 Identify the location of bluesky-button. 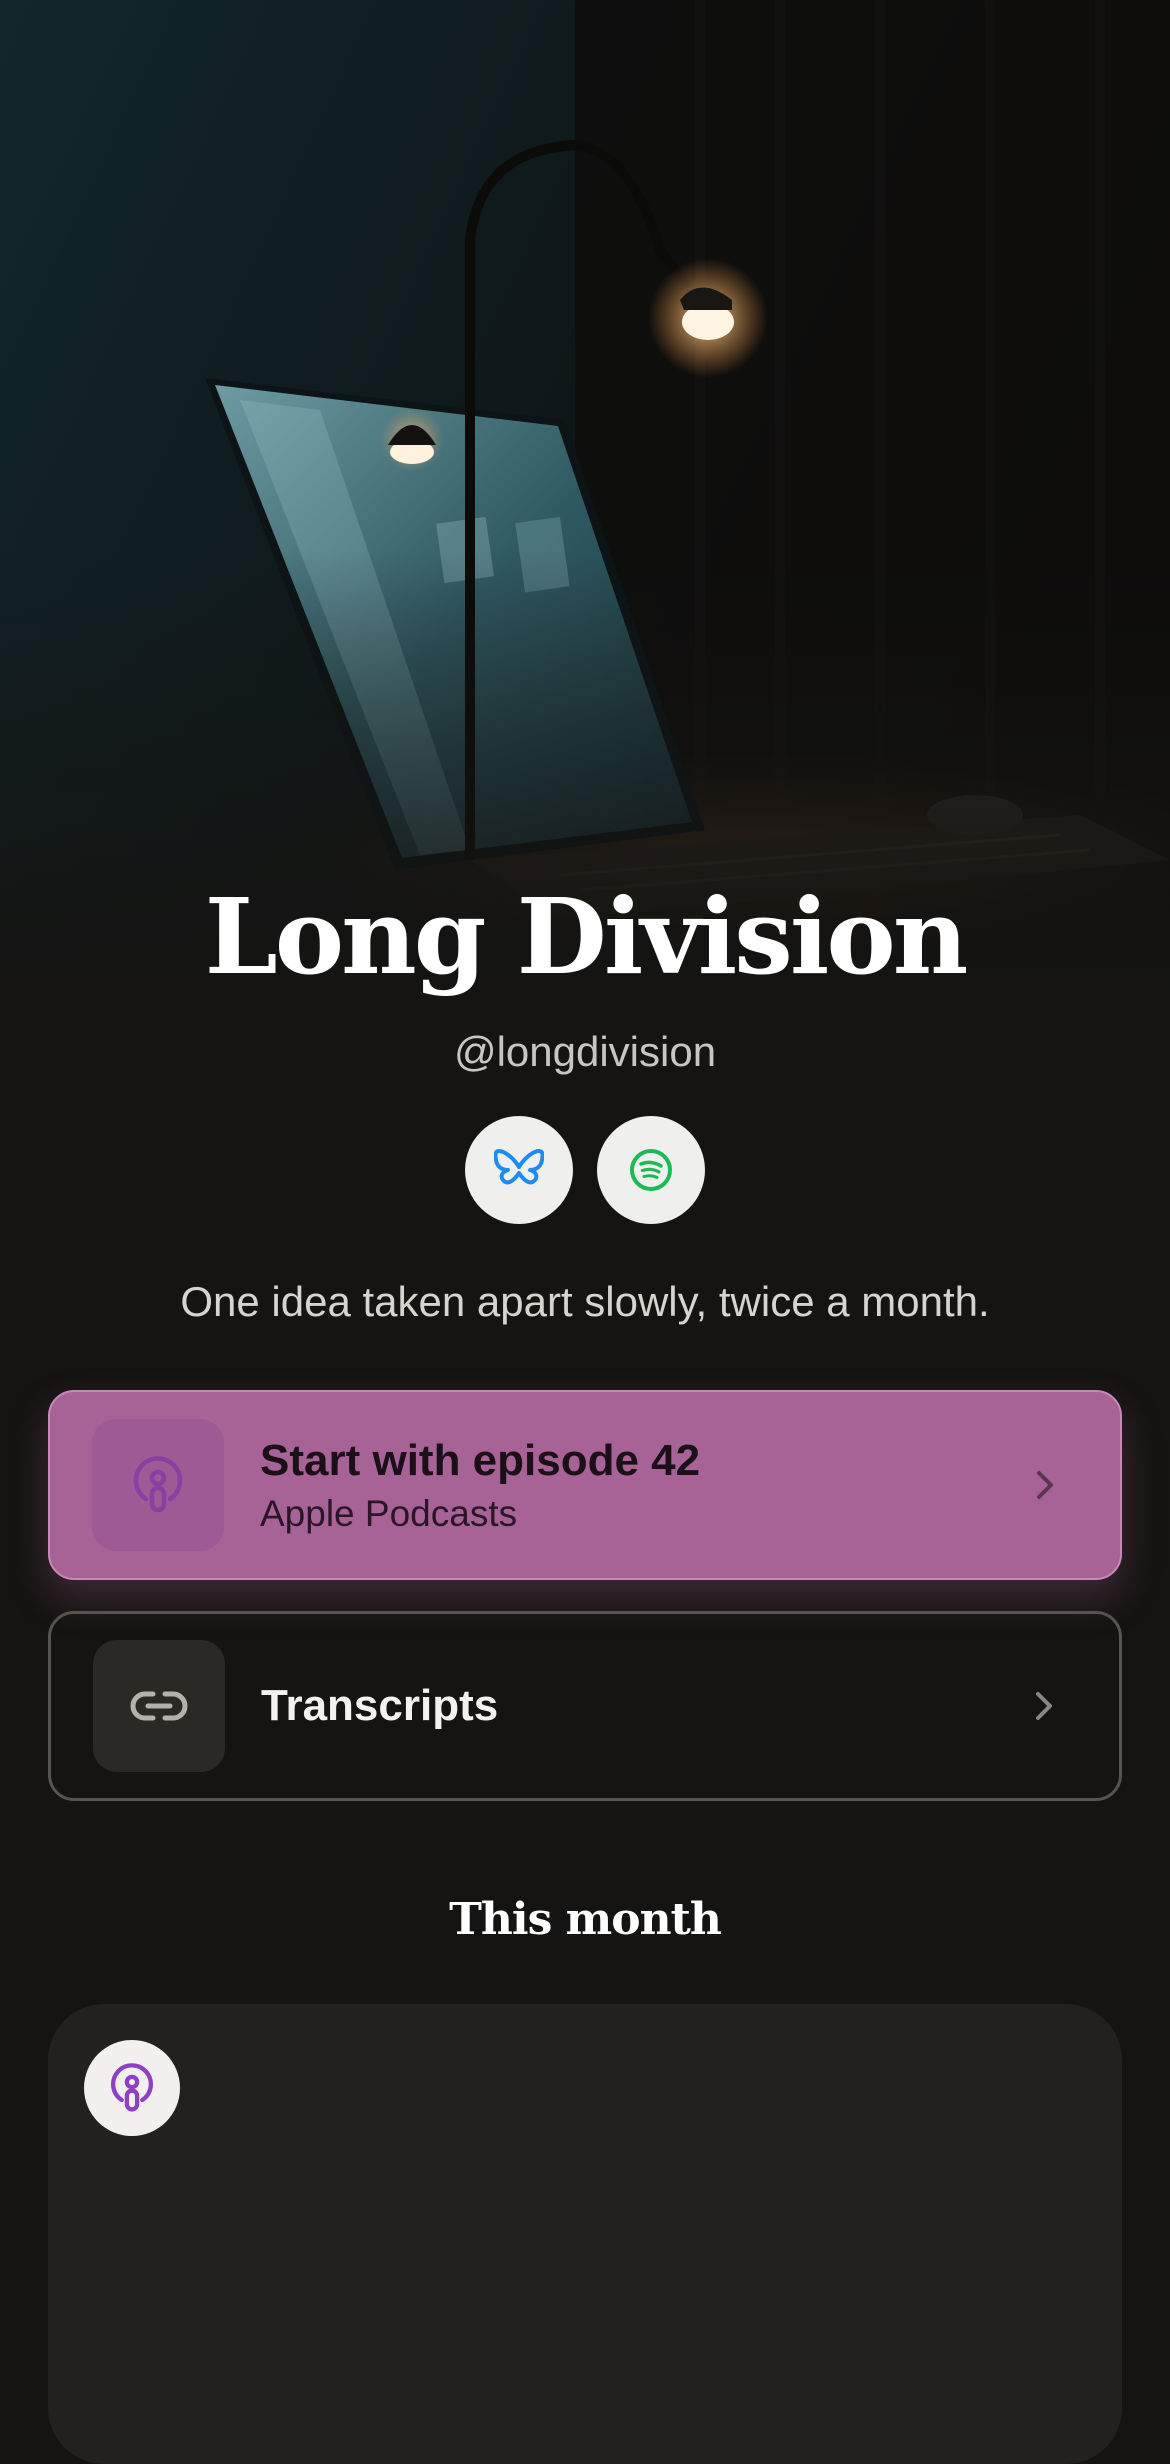
(519, 1170).